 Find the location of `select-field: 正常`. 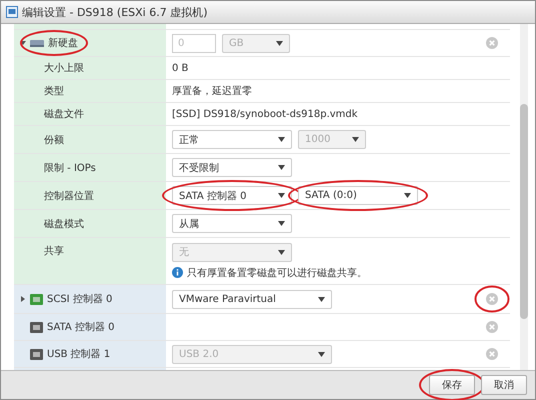

select-field: 正常 is located at coordinates (232, 139).